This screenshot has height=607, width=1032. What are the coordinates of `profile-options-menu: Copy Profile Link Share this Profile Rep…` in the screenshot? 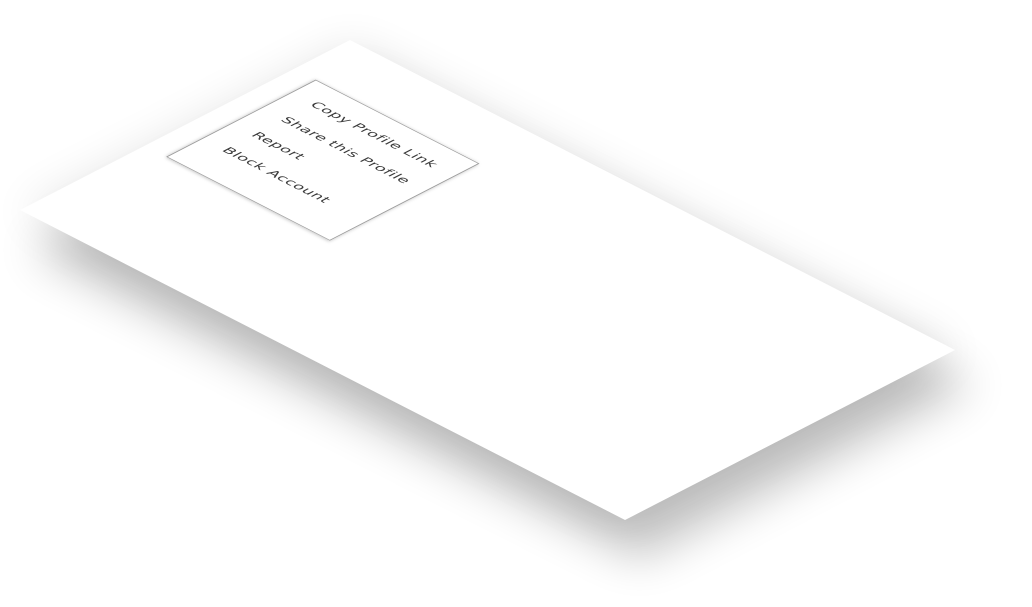 It's located at (323, 160).